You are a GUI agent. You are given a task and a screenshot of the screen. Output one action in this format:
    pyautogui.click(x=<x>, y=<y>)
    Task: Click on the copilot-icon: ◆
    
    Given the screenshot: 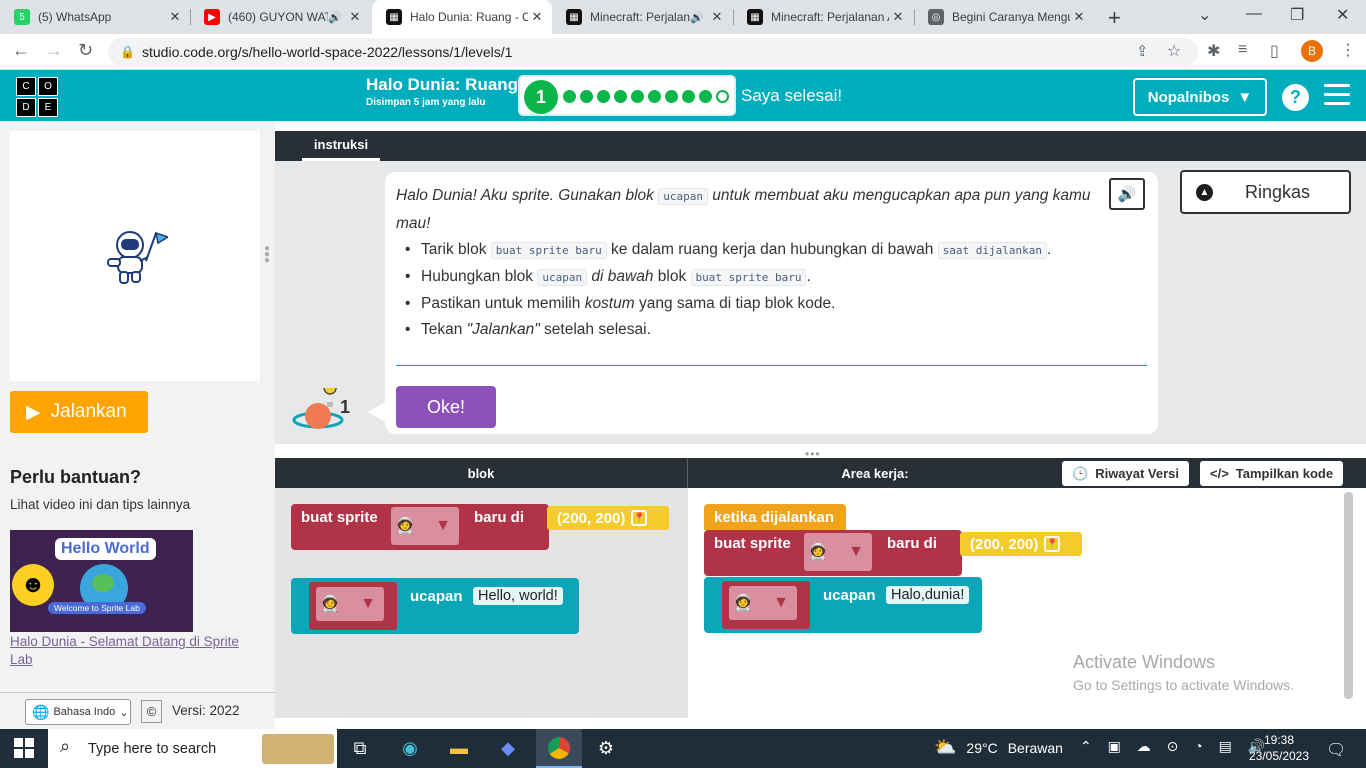 What is the action you would take?
    pyautogui.click(x=508, y=748)
    